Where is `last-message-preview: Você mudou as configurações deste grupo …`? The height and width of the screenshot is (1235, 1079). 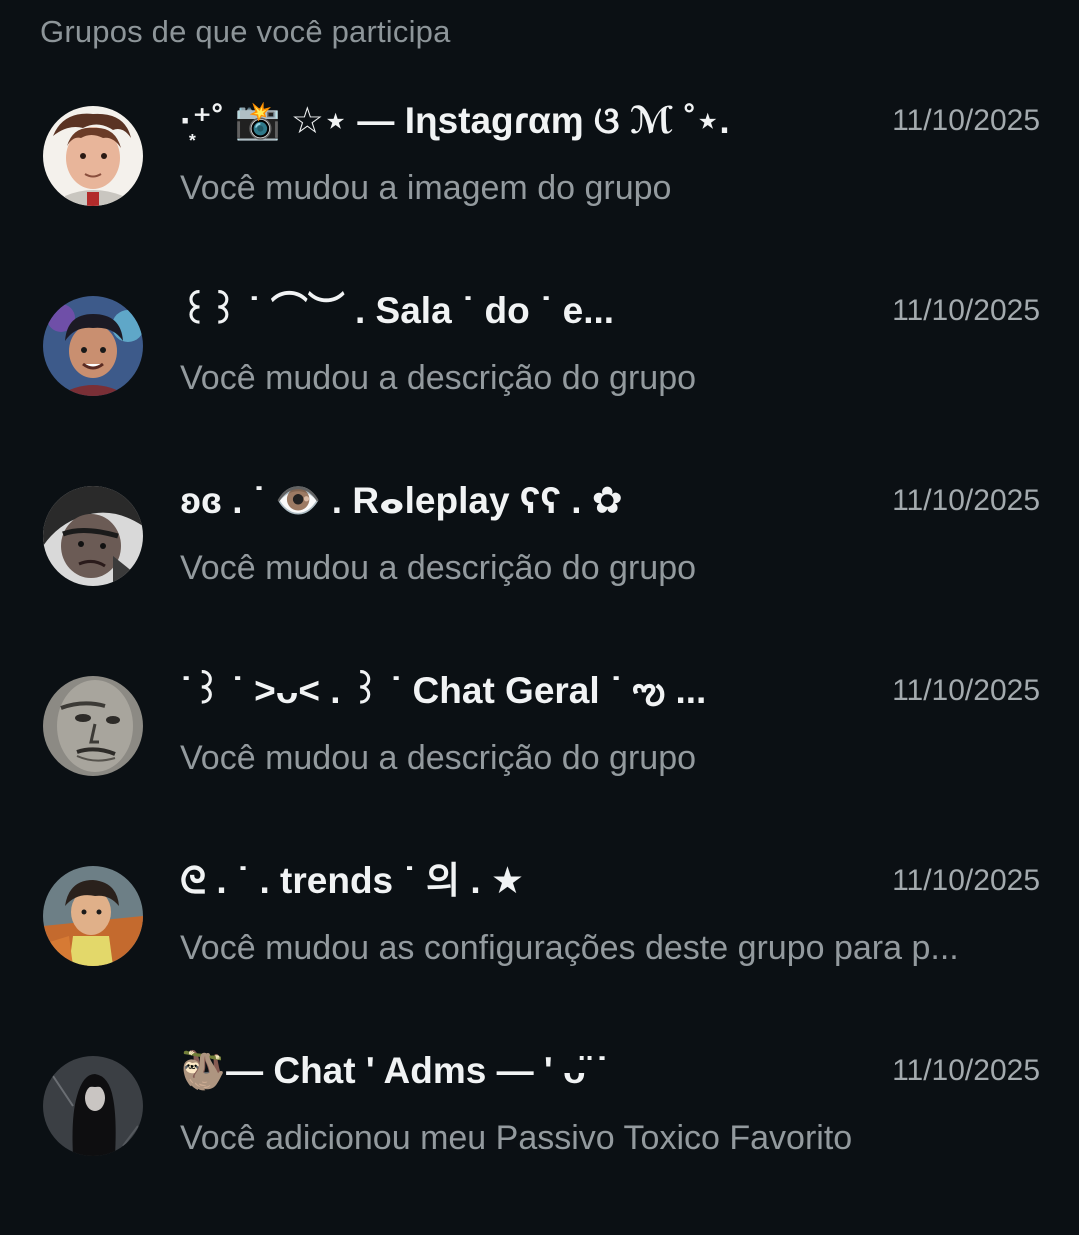
last-message-preview: Você mudou as configurações deste grupo … is located at coordinates (569, 948).